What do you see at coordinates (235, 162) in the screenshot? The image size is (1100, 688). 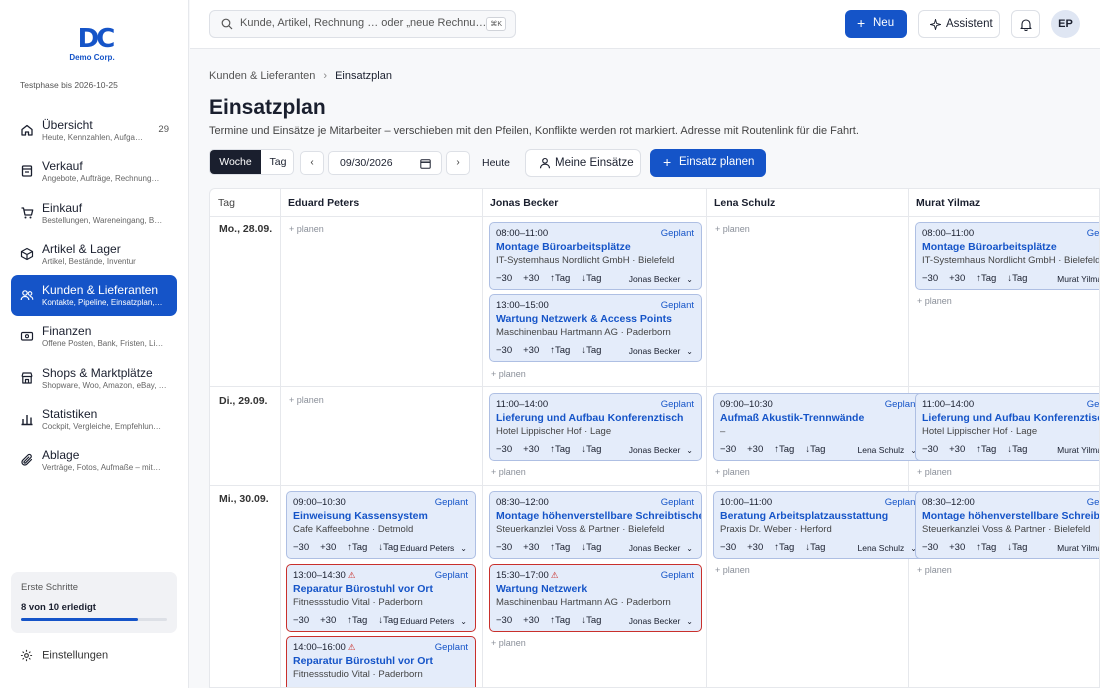 I see `view-week-button: Woche` at bounding box center [235, 162].